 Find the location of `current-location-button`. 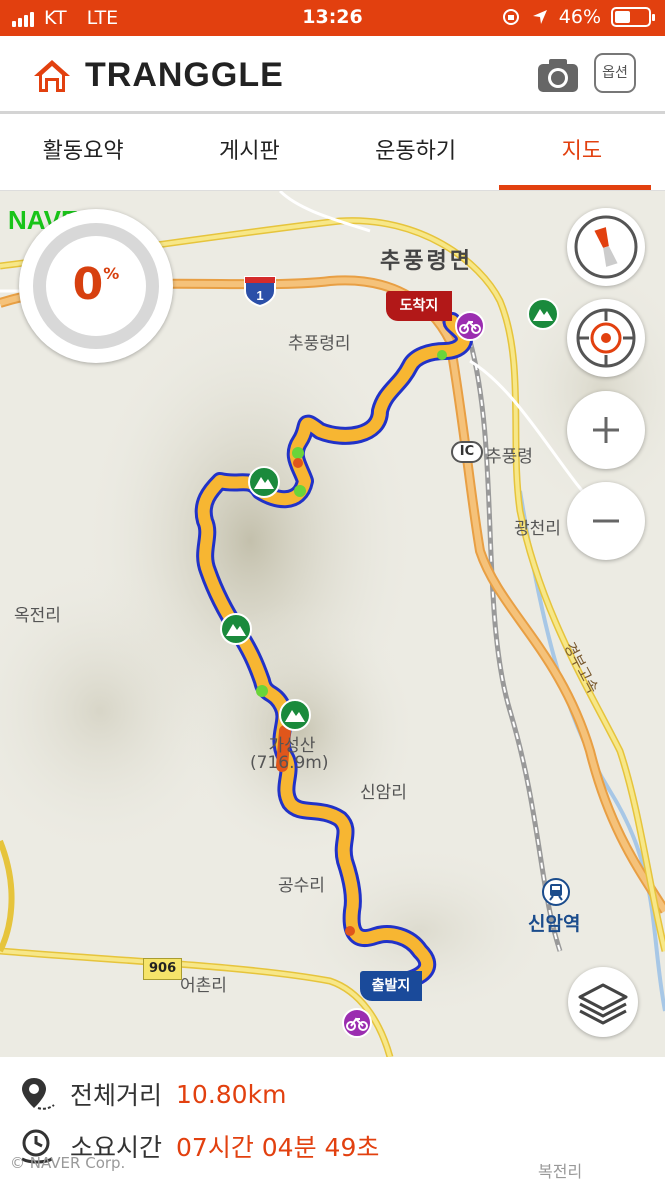

current-location-button is located at coordinates (606, 338).